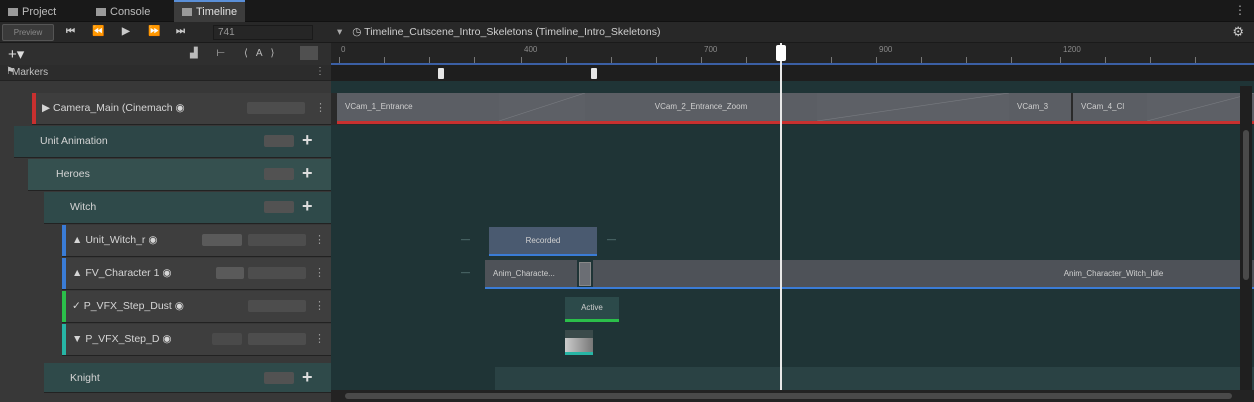 The image size is (1254, 402). Describe the element at coordinates (781, 222) in the screenshot. I see `playhead-line` at that location.